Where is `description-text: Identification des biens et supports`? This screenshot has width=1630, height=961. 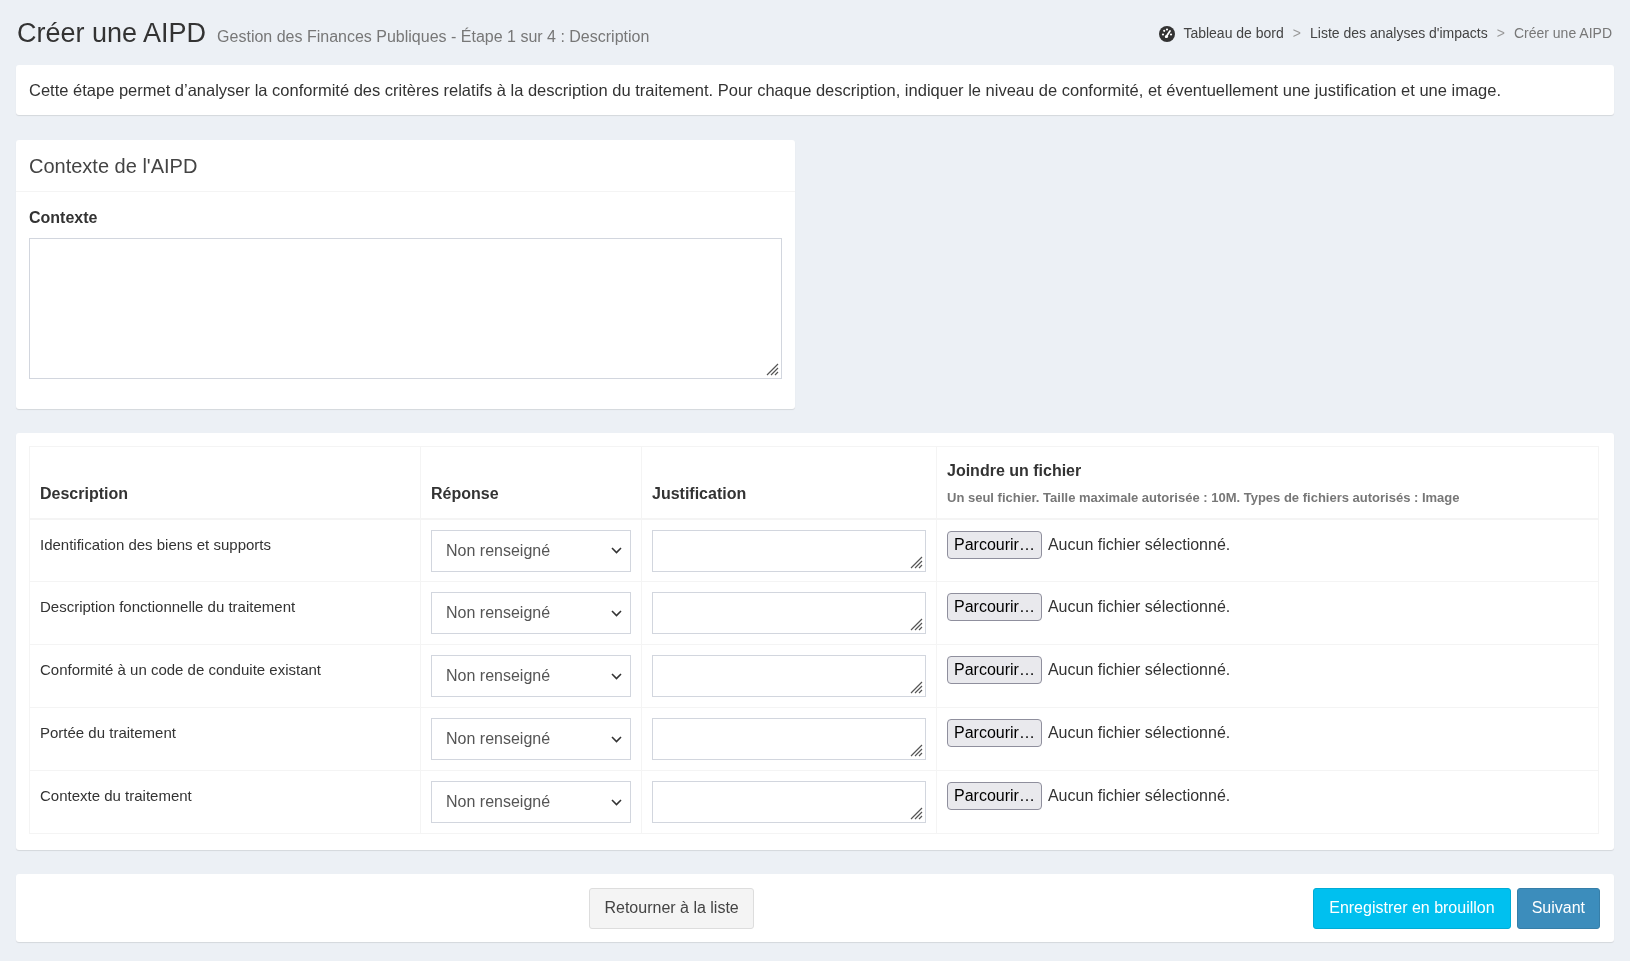
description-text: Identification des biens et supports is located at coordinates (155, 544).